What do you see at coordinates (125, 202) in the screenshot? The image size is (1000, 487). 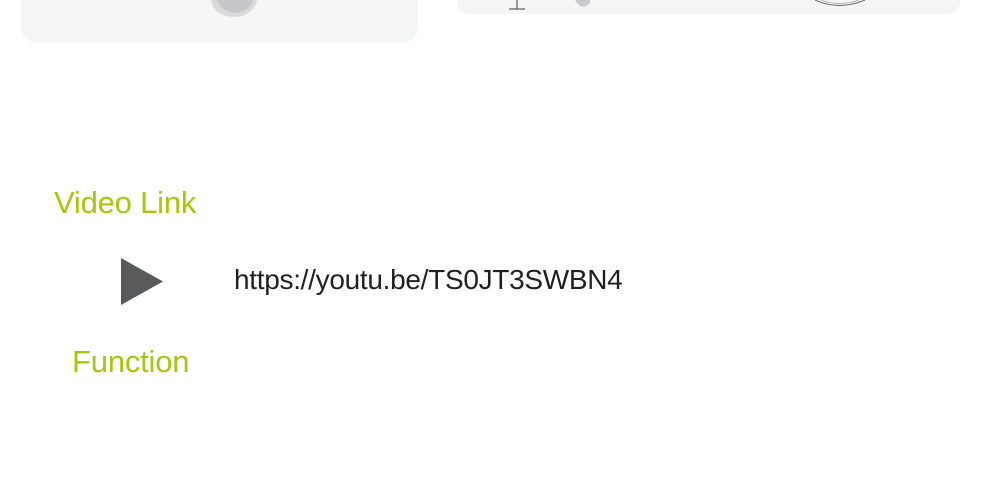 I see `video-link-heading: Video Link` at bounding box center [125, 202].